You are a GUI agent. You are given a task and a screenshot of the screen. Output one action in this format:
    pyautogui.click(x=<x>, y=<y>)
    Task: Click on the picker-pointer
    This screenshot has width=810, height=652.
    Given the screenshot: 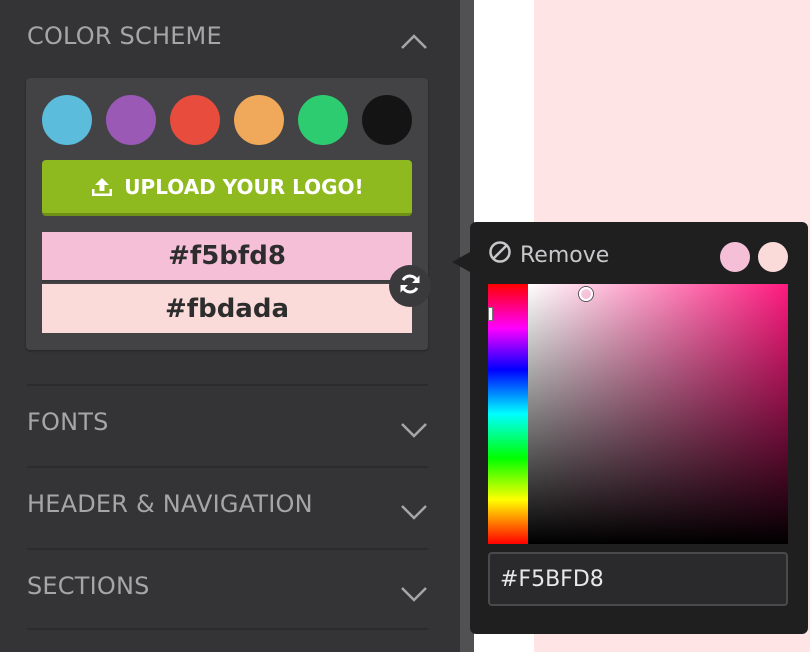 What is the action you would take?
    pyautogui.click(x=461, y=262)
    